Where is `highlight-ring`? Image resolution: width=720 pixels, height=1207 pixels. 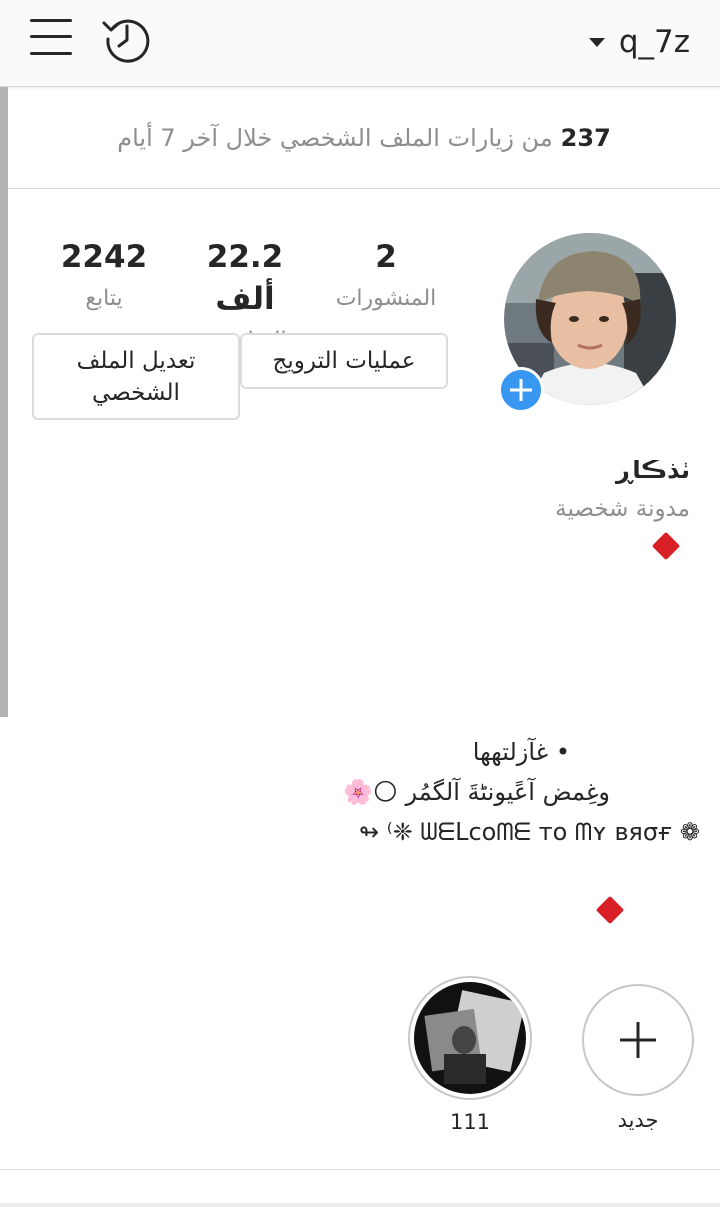
highlight-ring is located at coordinates (470, 1038).